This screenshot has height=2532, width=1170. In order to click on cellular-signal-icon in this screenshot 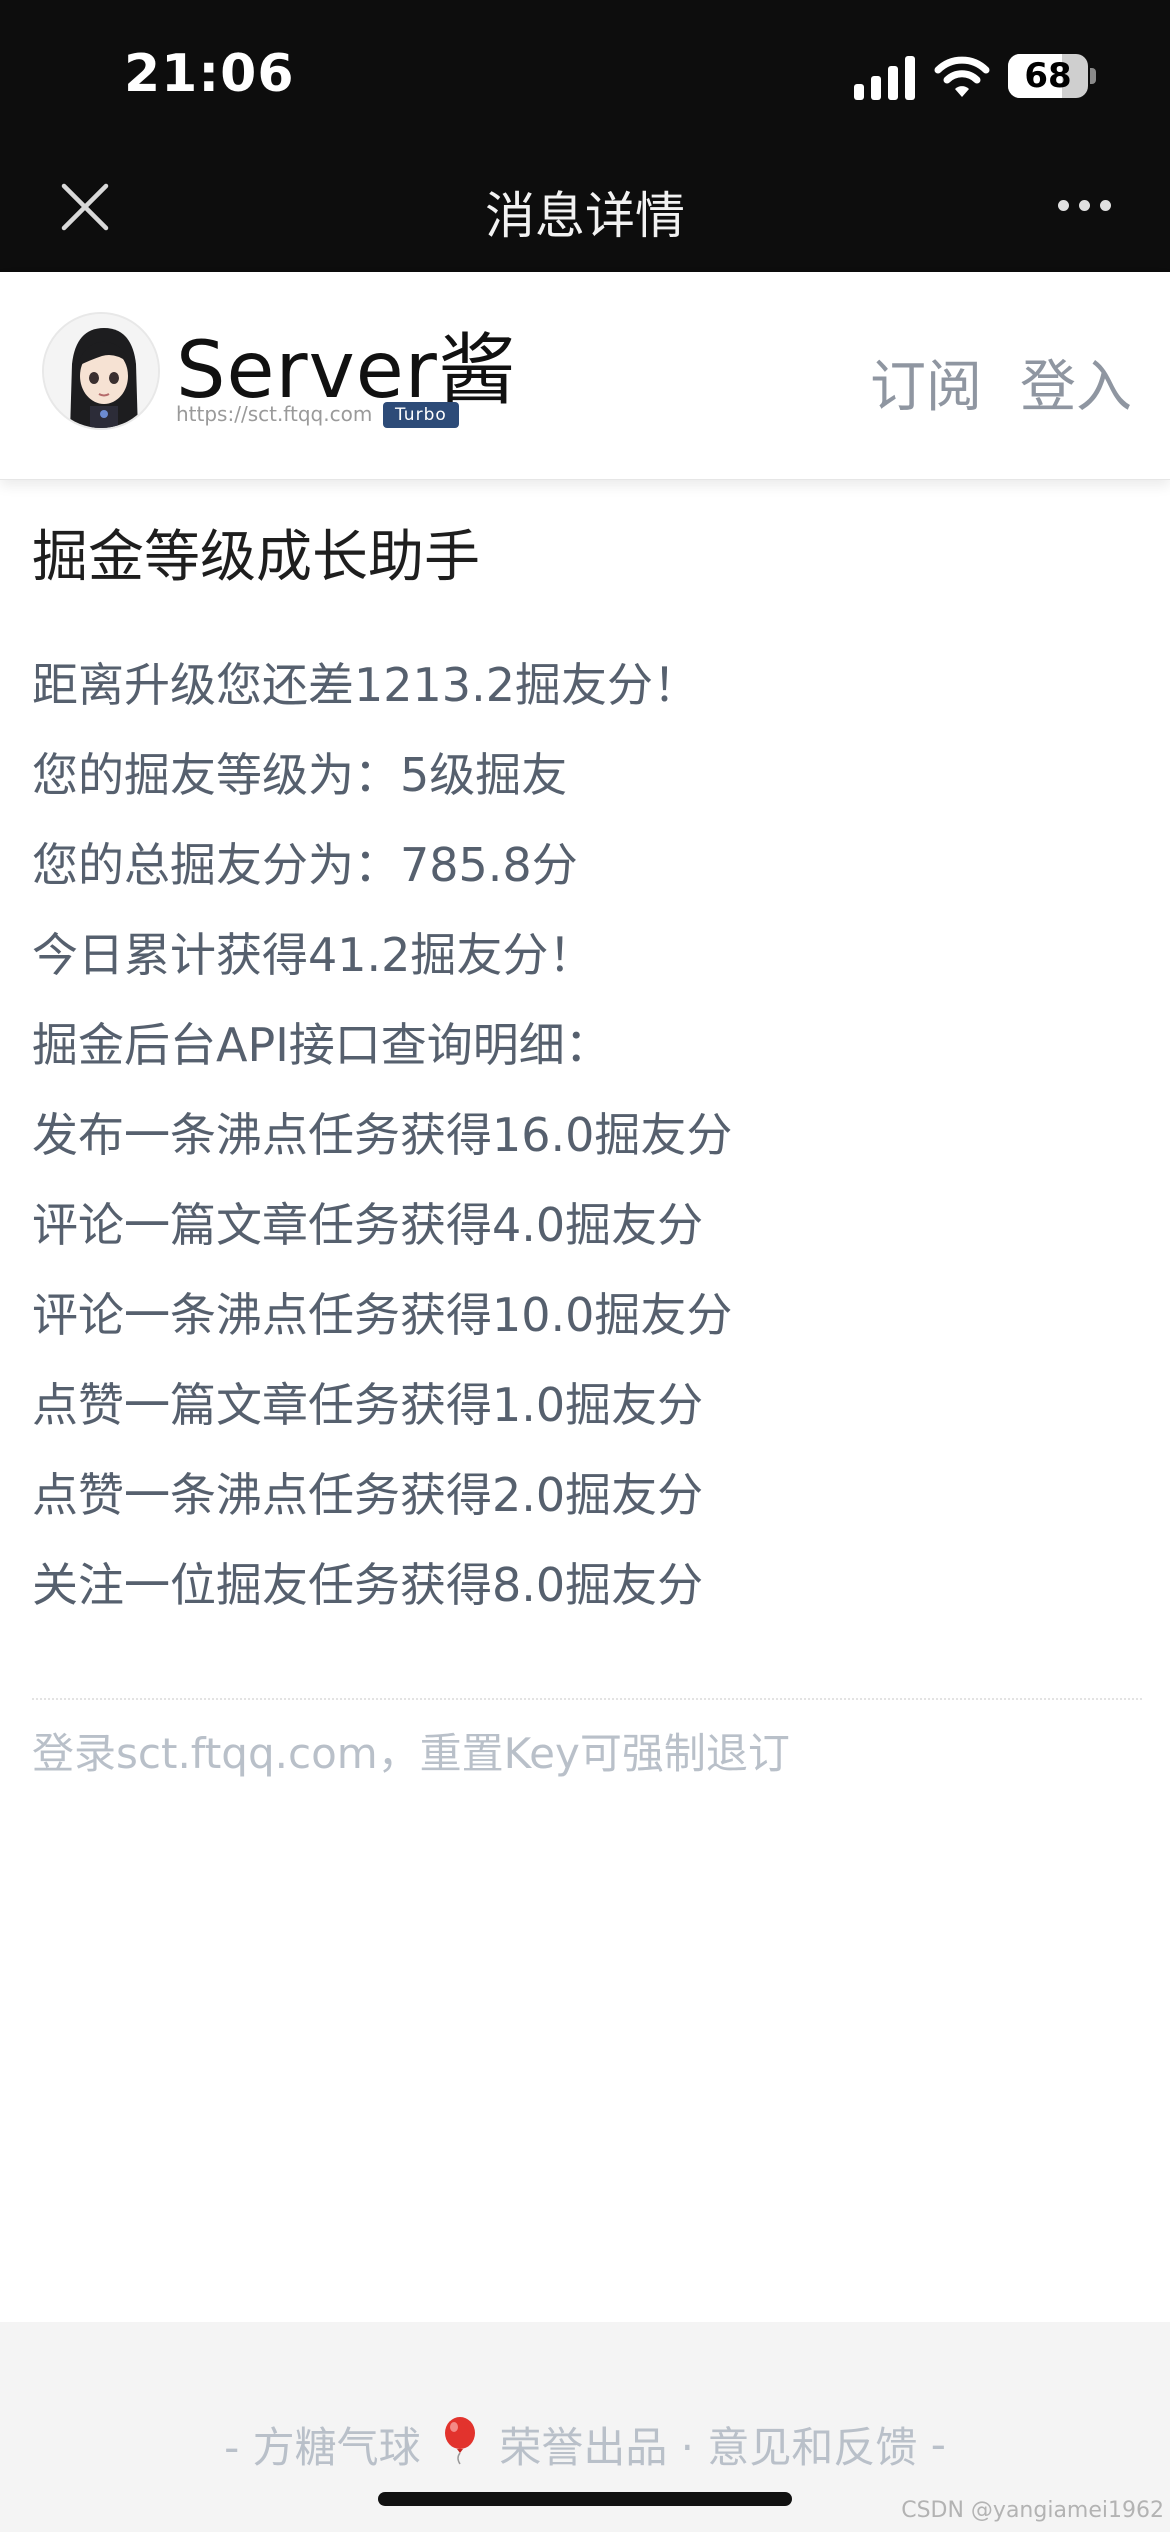, I will do `click(885, 78)`.